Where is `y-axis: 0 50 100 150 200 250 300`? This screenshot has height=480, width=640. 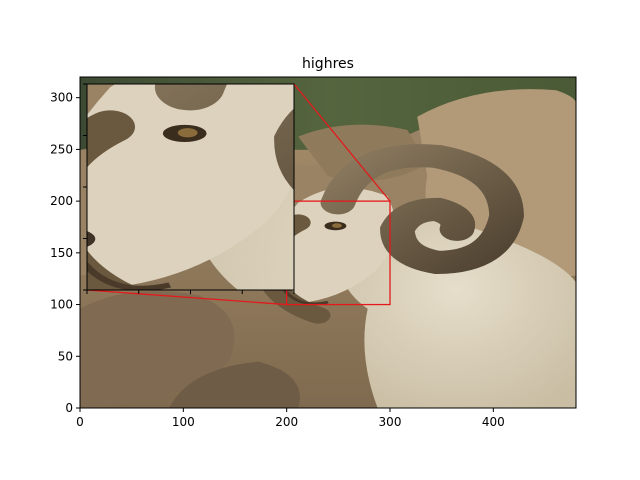 y-axis: 0 50 100 150 200 250 300 is located at coordinates (65, 253).